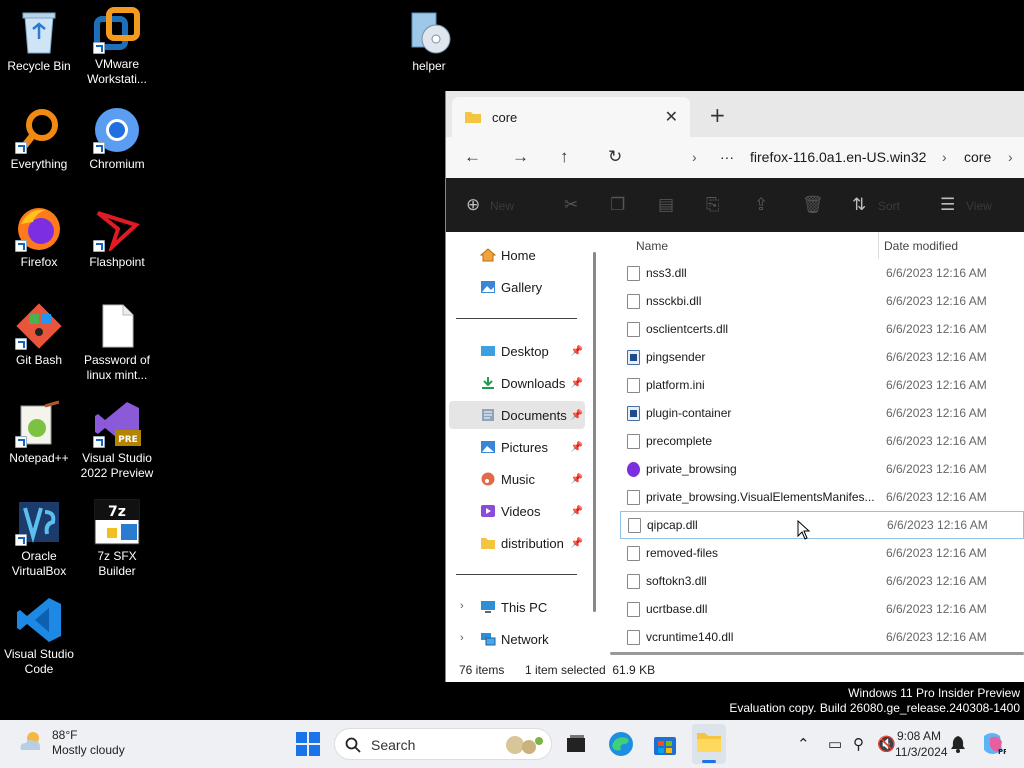  Describe the element at coordinates (617, 205) in the screenshot. I see `copy-icon: ❐` at that location.